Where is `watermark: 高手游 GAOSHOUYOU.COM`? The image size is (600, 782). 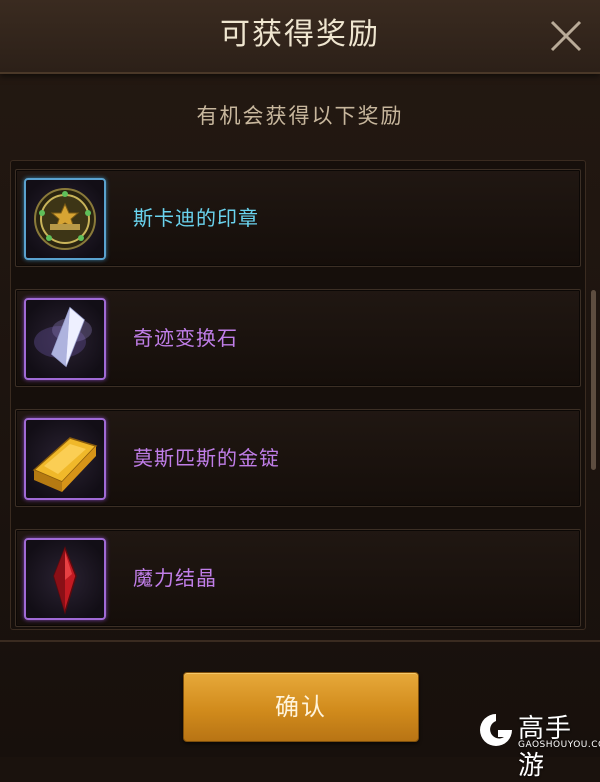
watermark: 高手游 GAOSHOUYOU.COM is located at coordinates (538, 744).